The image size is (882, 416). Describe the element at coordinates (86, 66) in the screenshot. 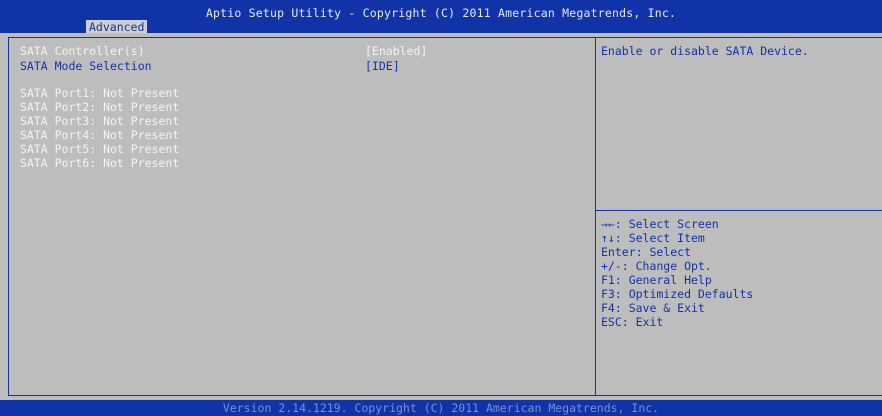

I see `setting-sata-mode-label: SATA Mode Selection` at that location.